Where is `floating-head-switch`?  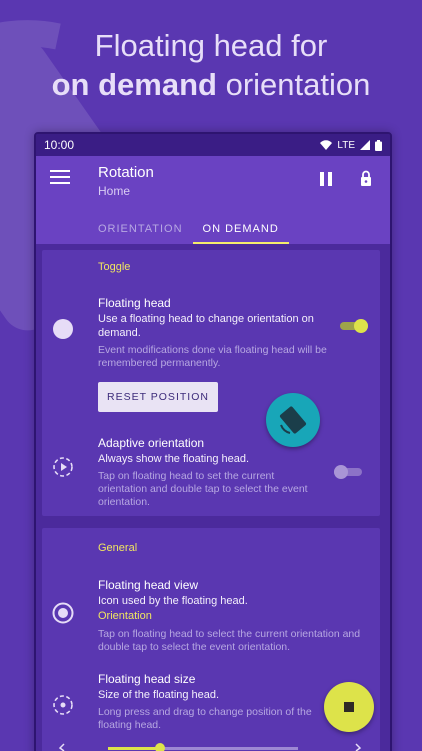
floating-head-switch is located at coordinates (354, 326).